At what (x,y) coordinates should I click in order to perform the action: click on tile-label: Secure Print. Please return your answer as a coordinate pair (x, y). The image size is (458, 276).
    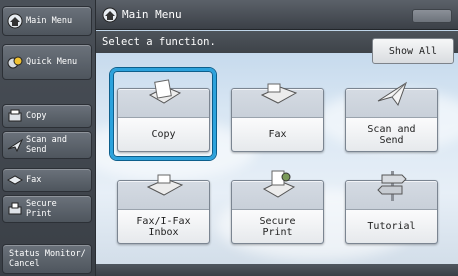
    Looking at the image, I should click on (277, 226).